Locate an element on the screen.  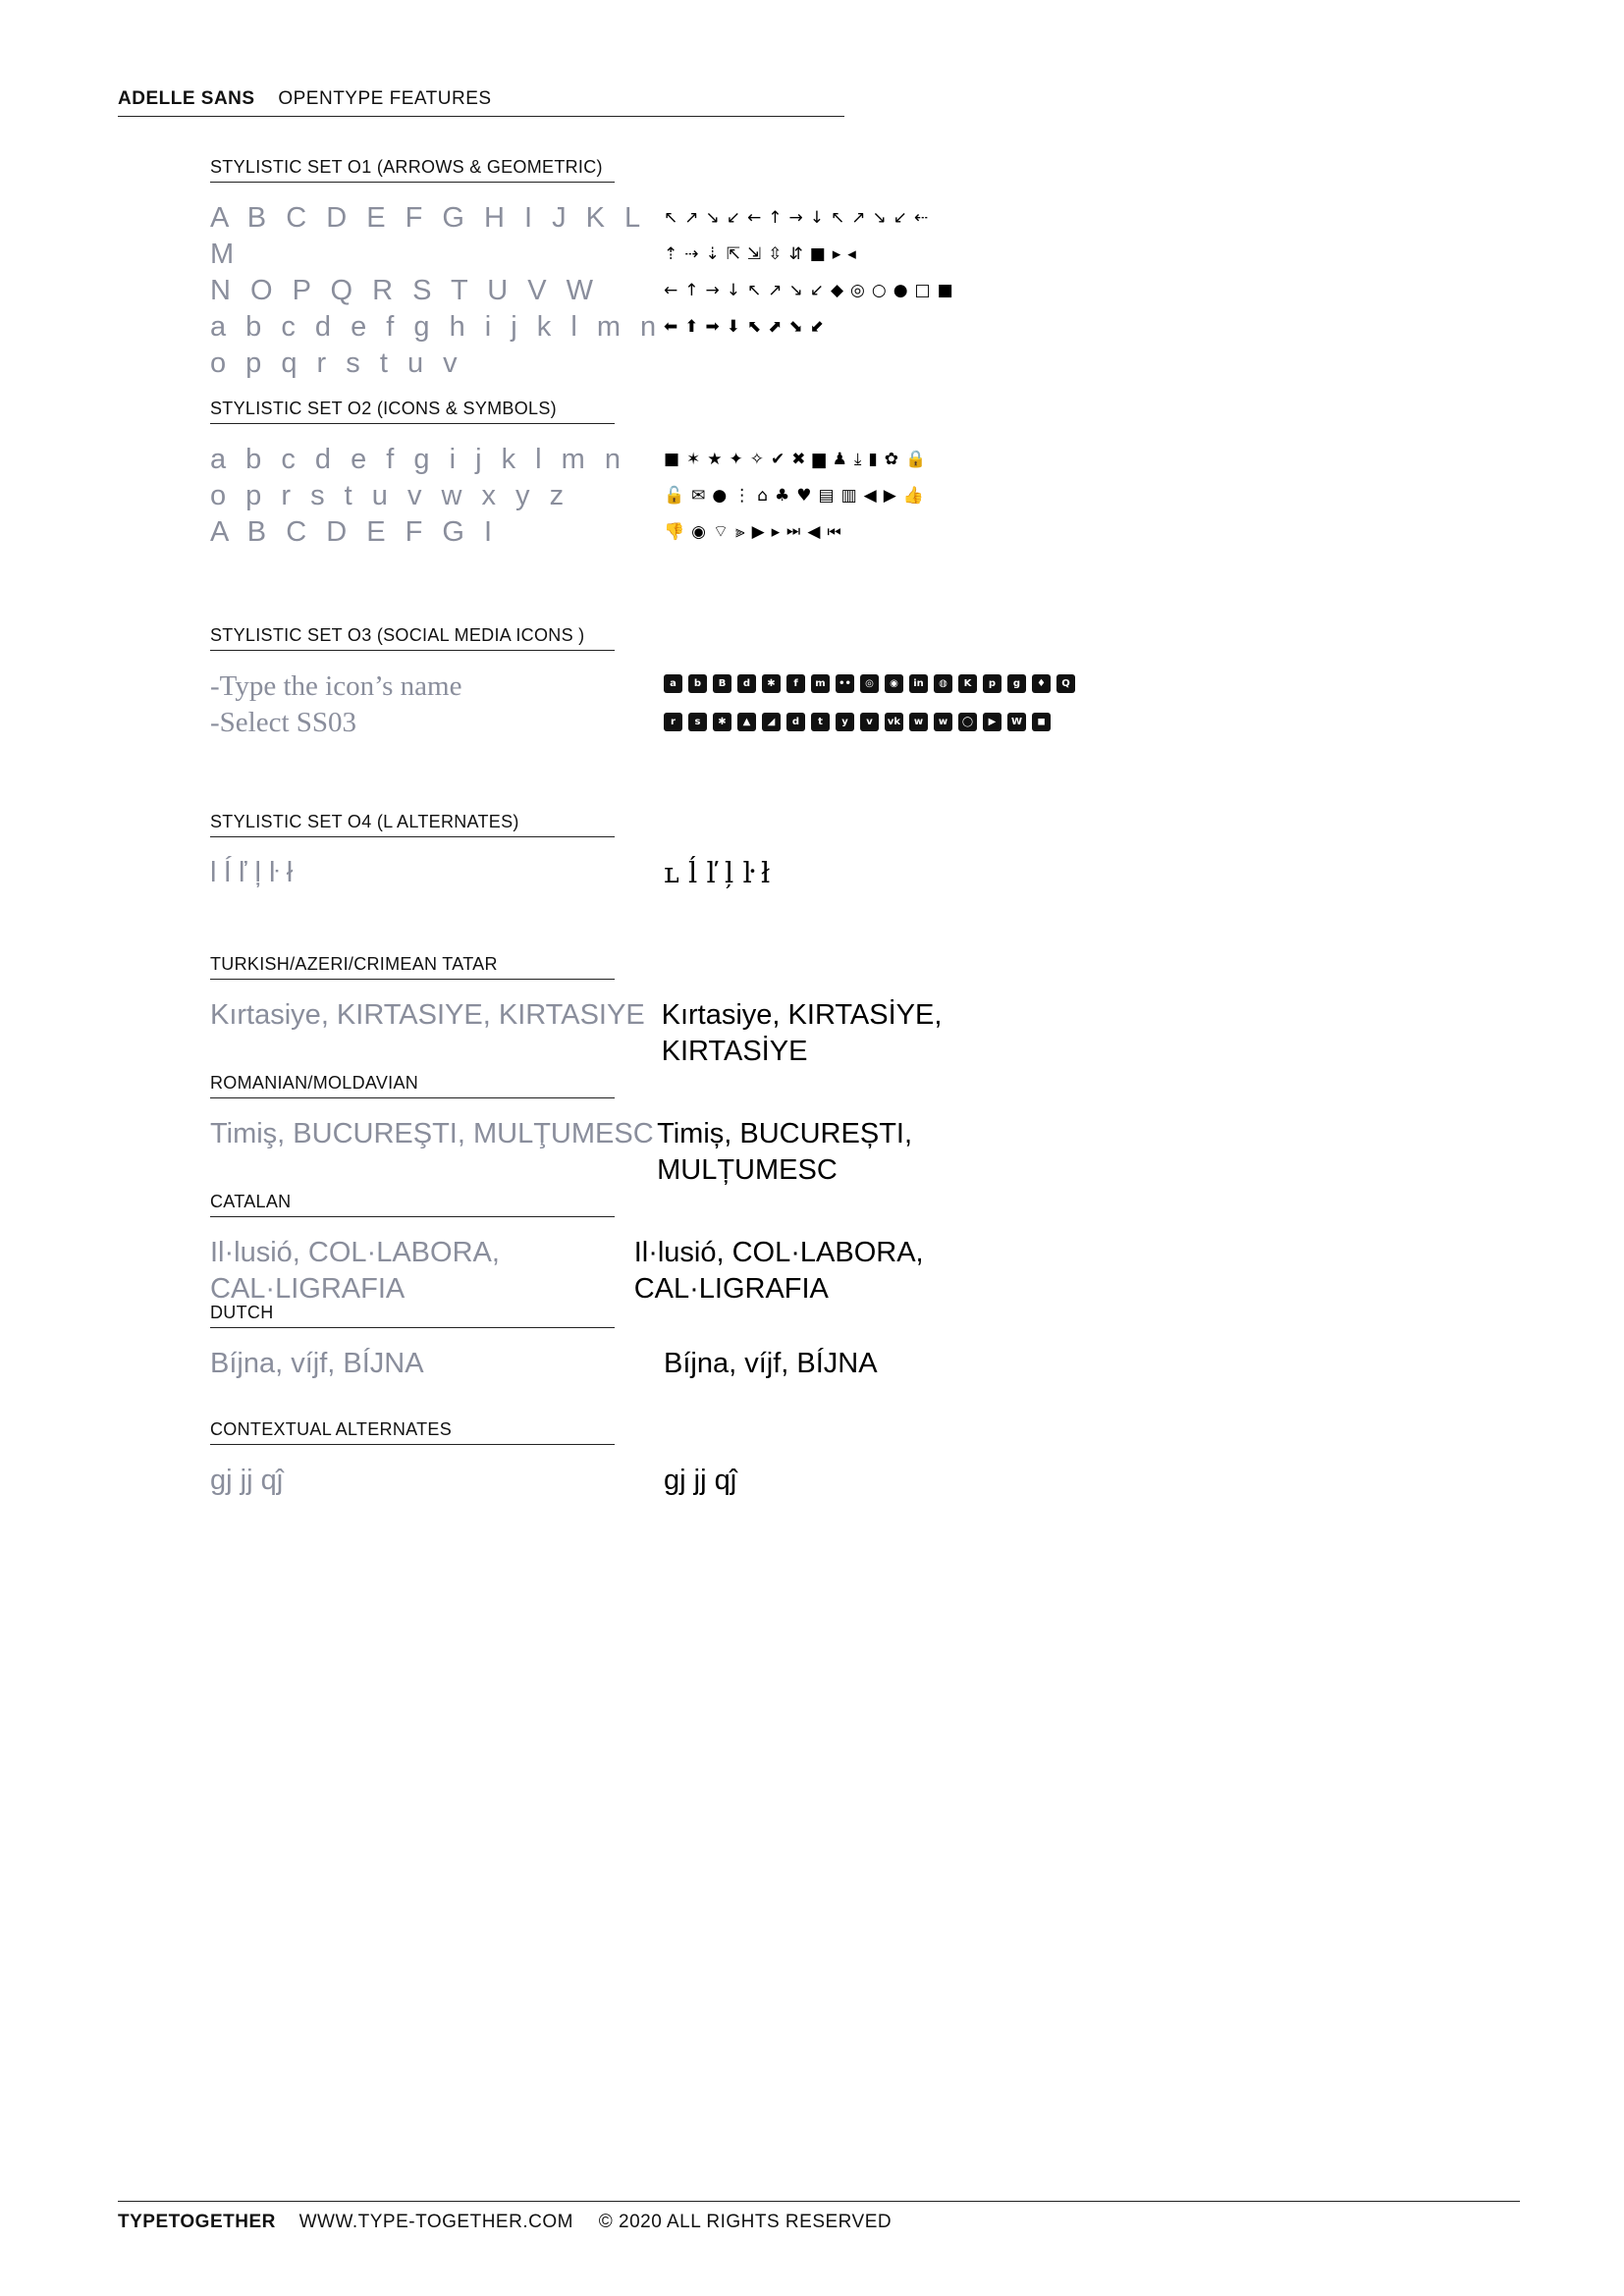
sample-left: Kırtasiye, KIRTASIYE, KIRTASIYE is located at coordinates (427, 1015).